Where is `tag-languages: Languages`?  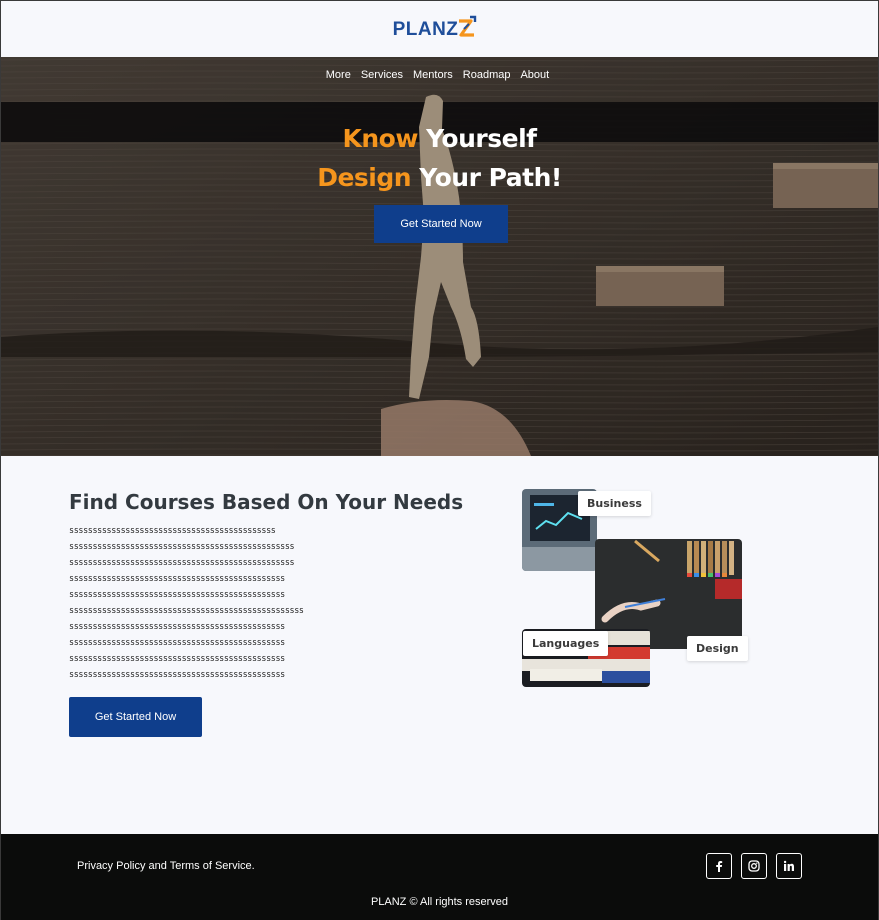 tag-languages: Languages is located at coordinates (566, 643).